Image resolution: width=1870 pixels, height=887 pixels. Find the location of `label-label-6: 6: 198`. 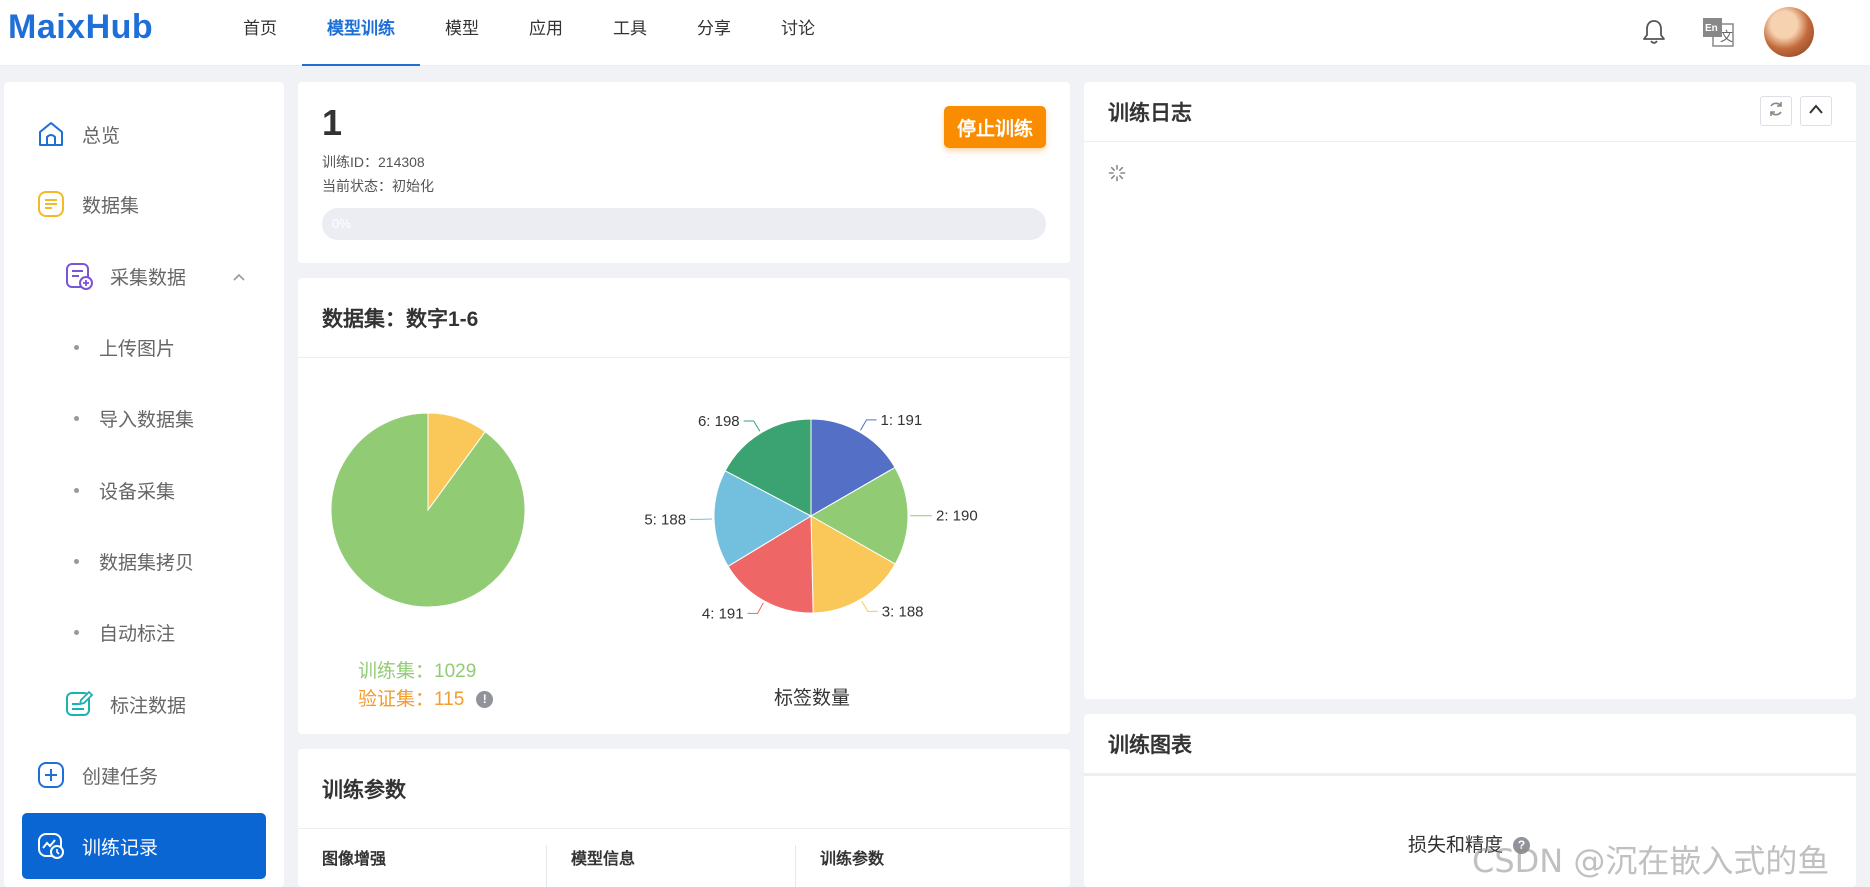

label-label-6: 6: 198 is located at coordinates (719, 421).